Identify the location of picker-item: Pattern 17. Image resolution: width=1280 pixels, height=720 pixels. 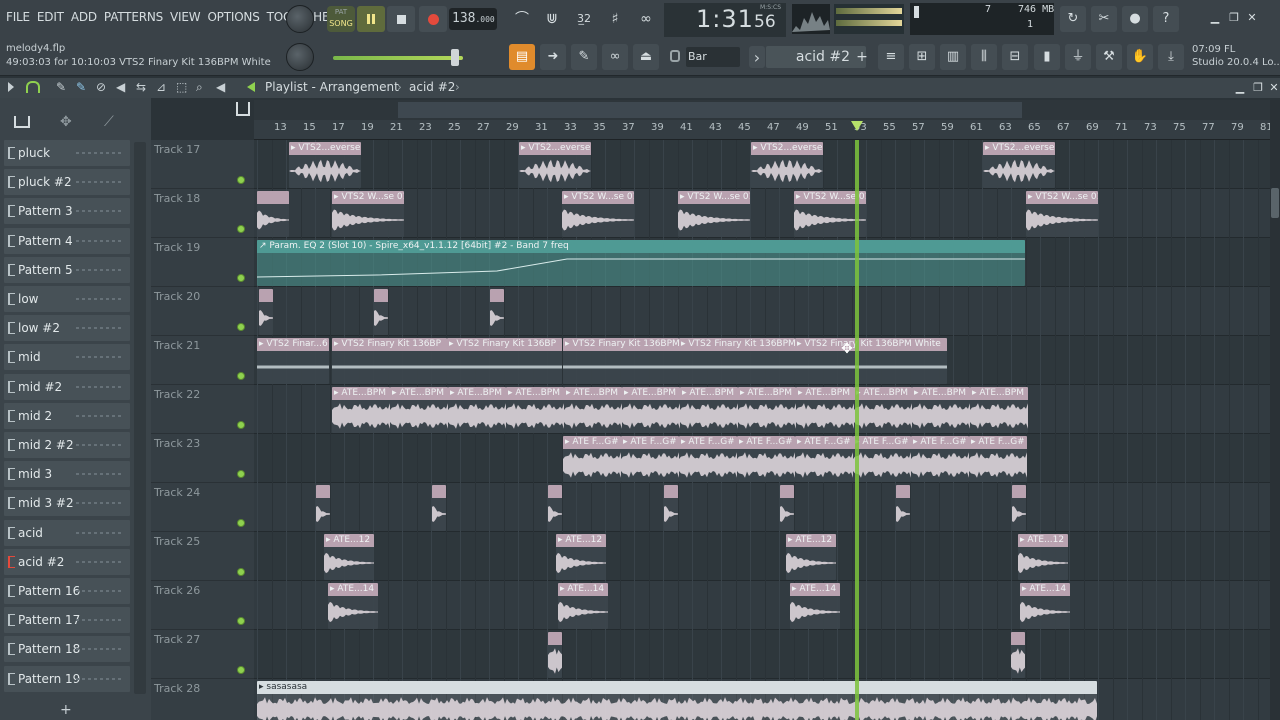
(67, 620).